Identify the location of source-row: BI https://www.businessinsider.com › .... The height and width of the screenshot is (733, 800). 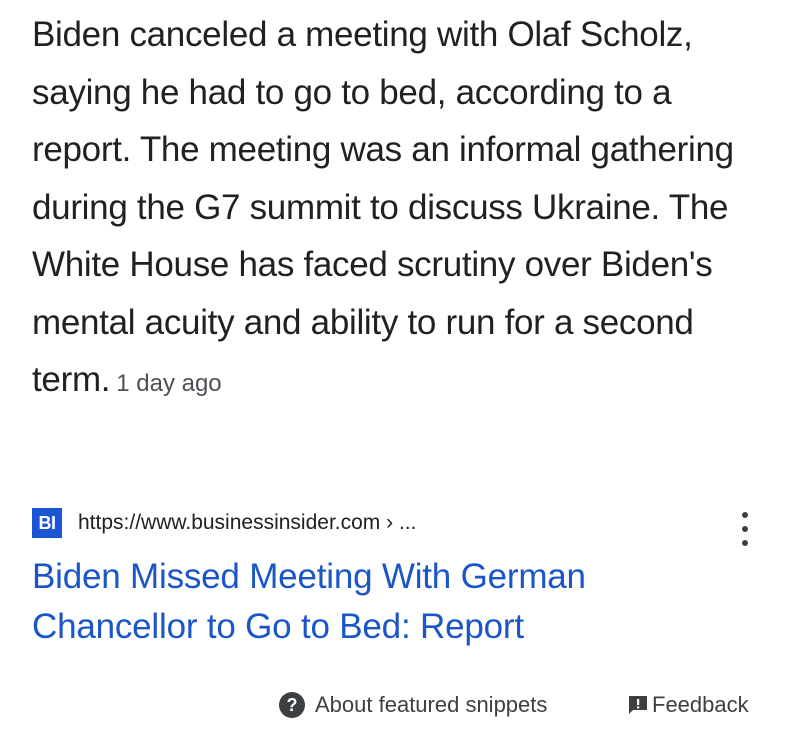
(224, 523).